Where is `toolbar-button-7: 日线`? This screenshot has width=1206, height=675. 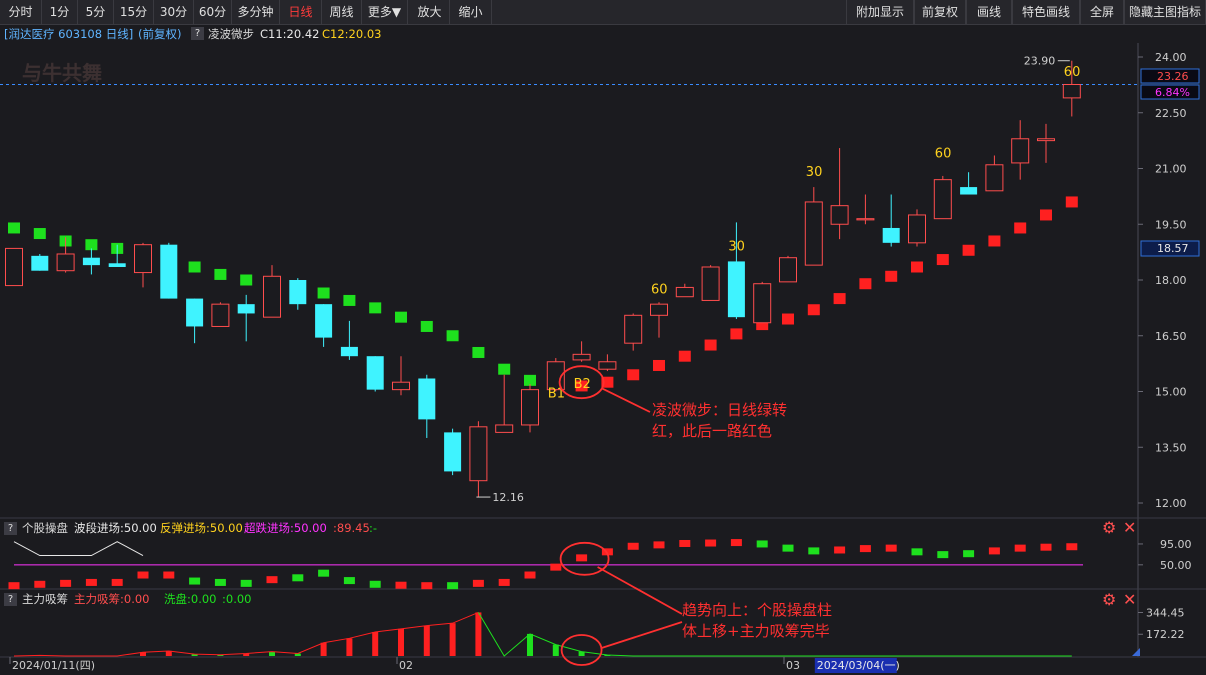 toolbar-button-7: 日线 is located at coordinates (301, 12).